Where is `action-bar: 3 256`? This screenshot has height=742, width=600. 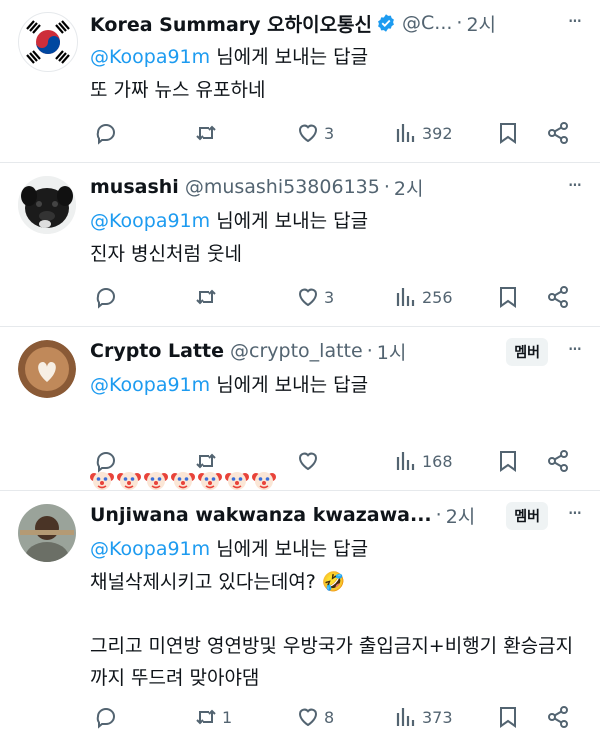 action-bar: 3 256 is located at coordinates (338, 297).